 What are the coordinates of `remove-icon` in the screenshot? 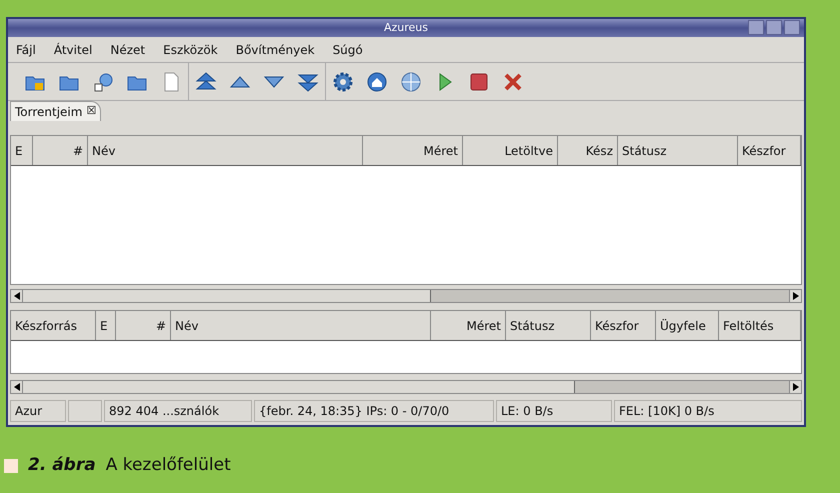 It's located at (513, 81).